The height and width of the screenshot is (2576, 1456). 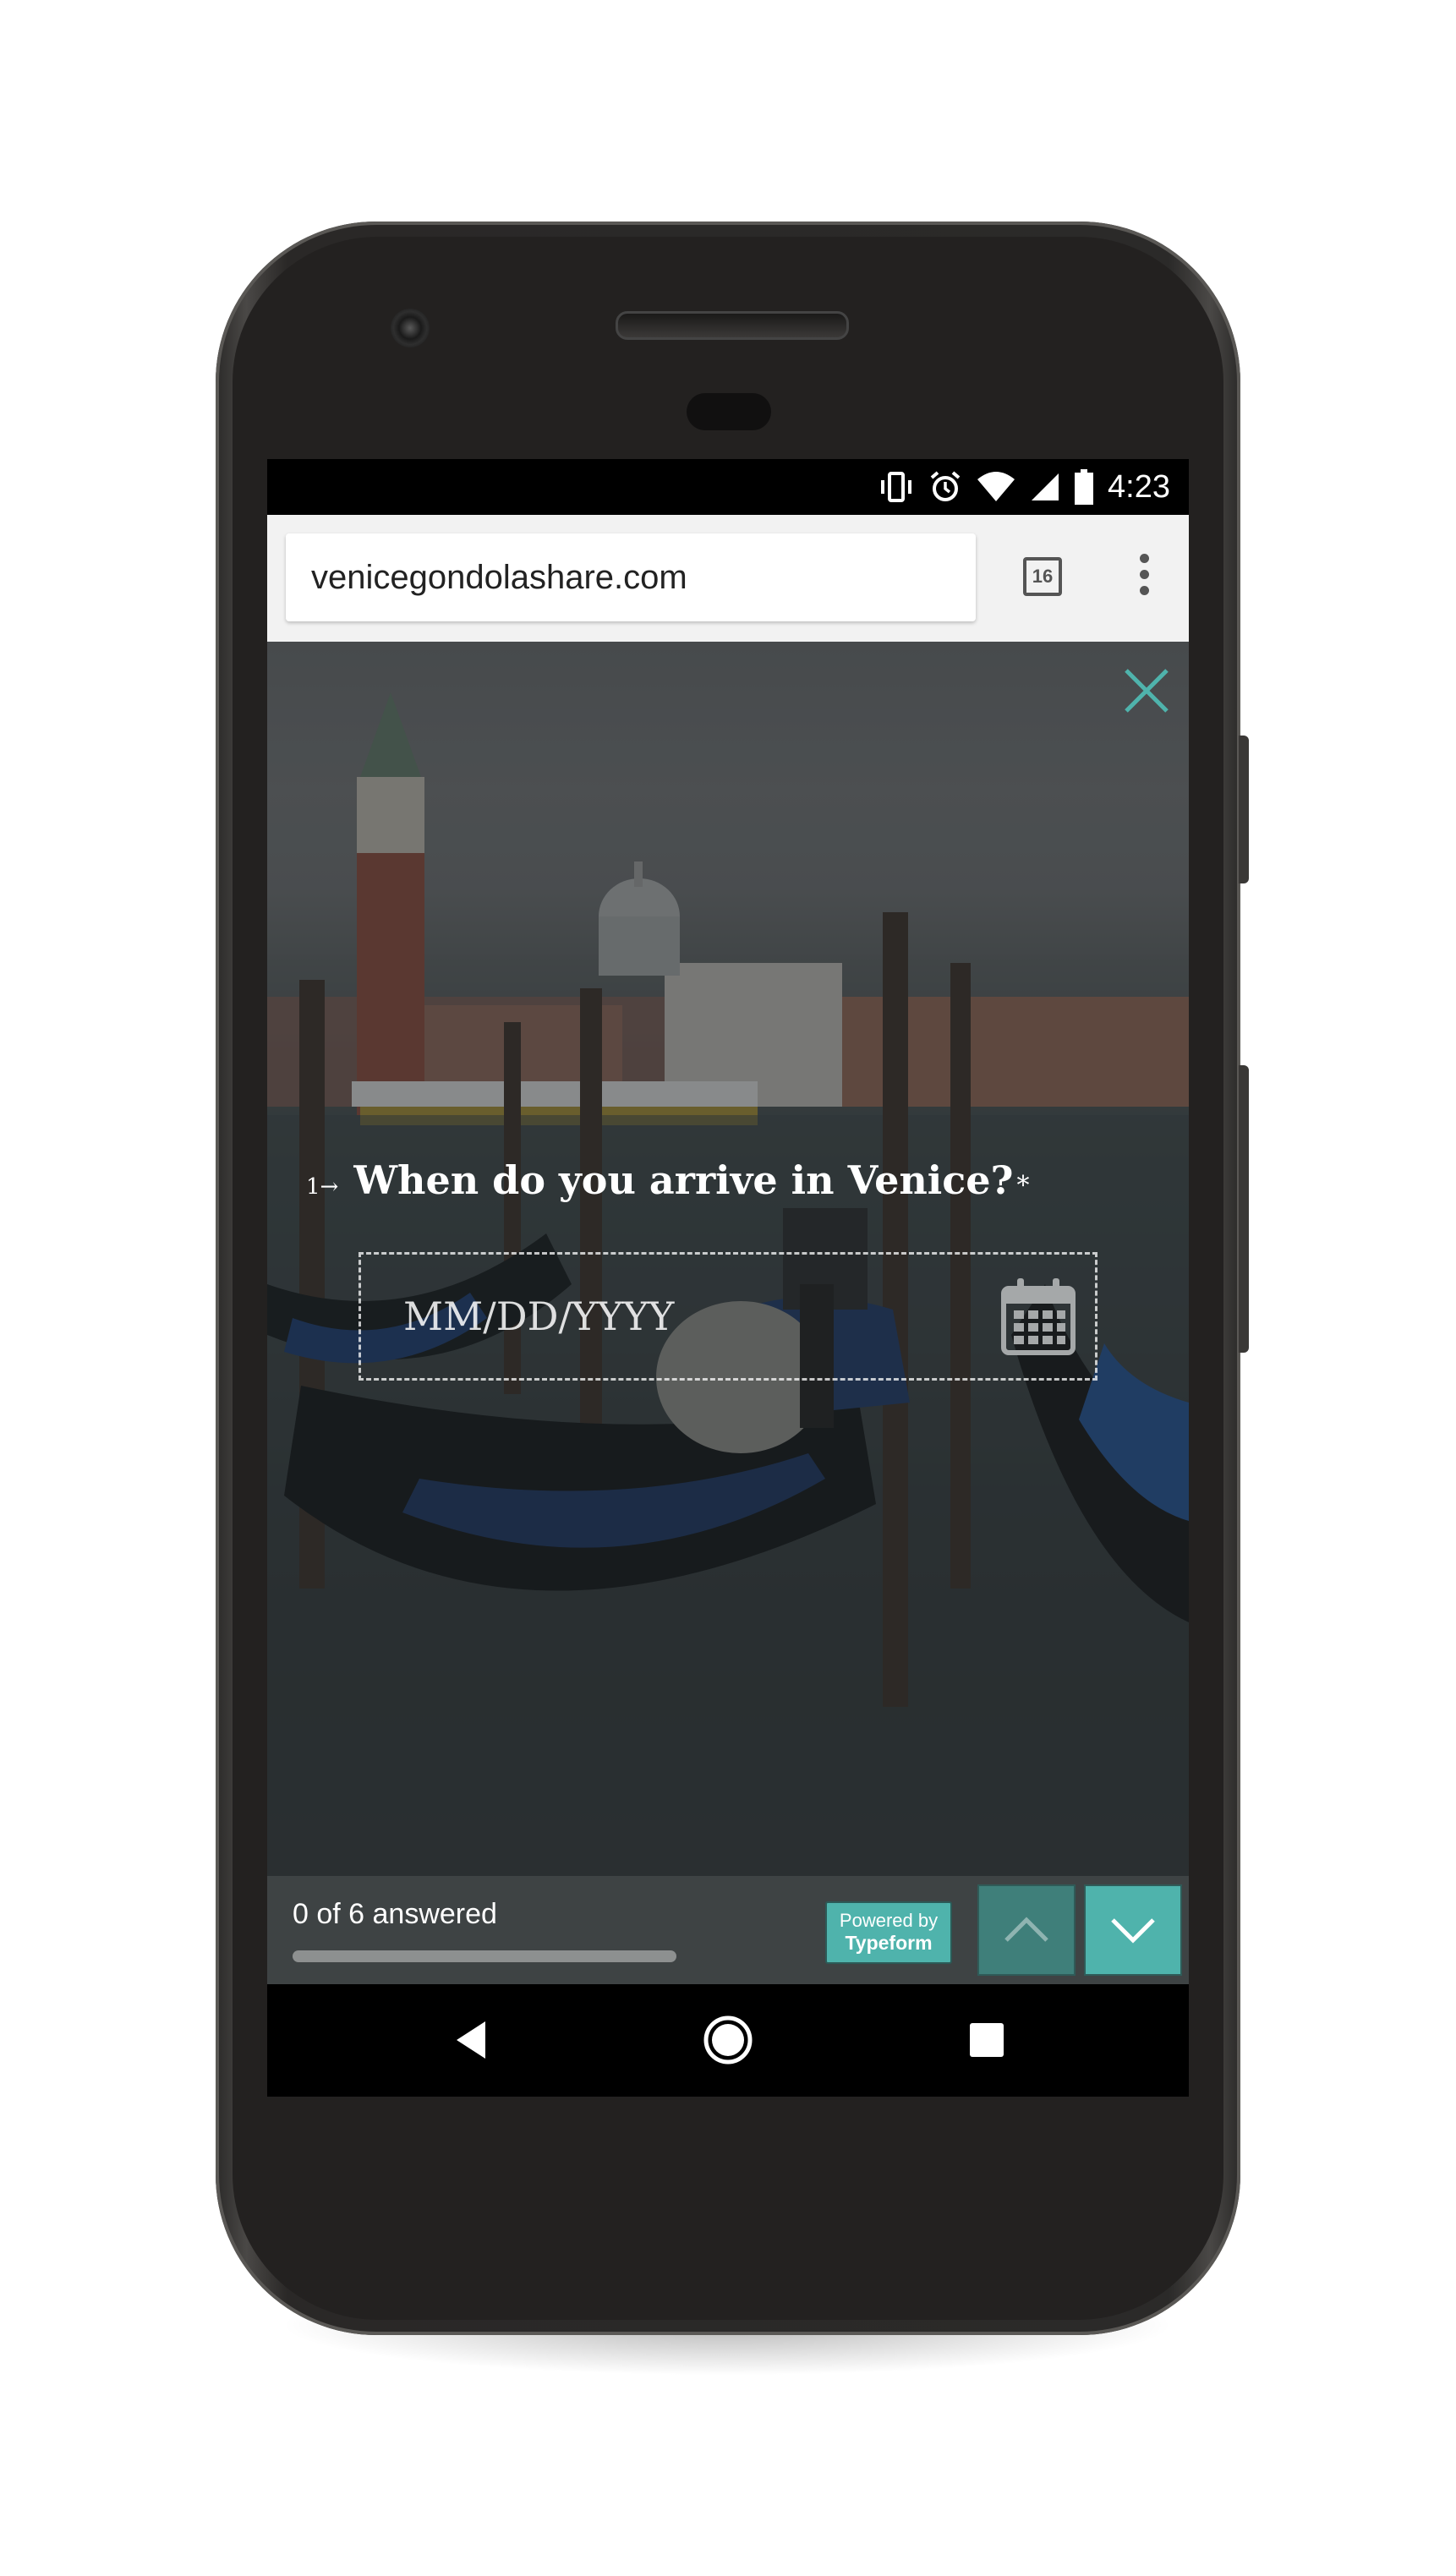 I want to click on signal-icon, so click(x=1045, y=487).